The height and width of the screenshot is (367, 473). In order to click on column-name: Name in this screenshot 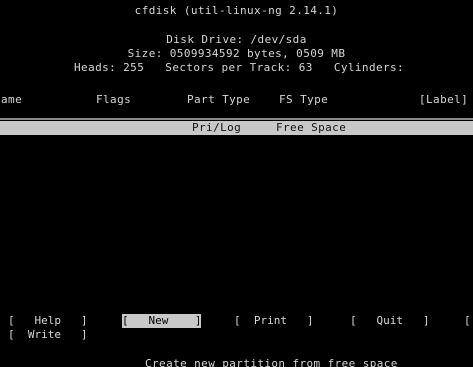, I will do `click(11, 99)`.